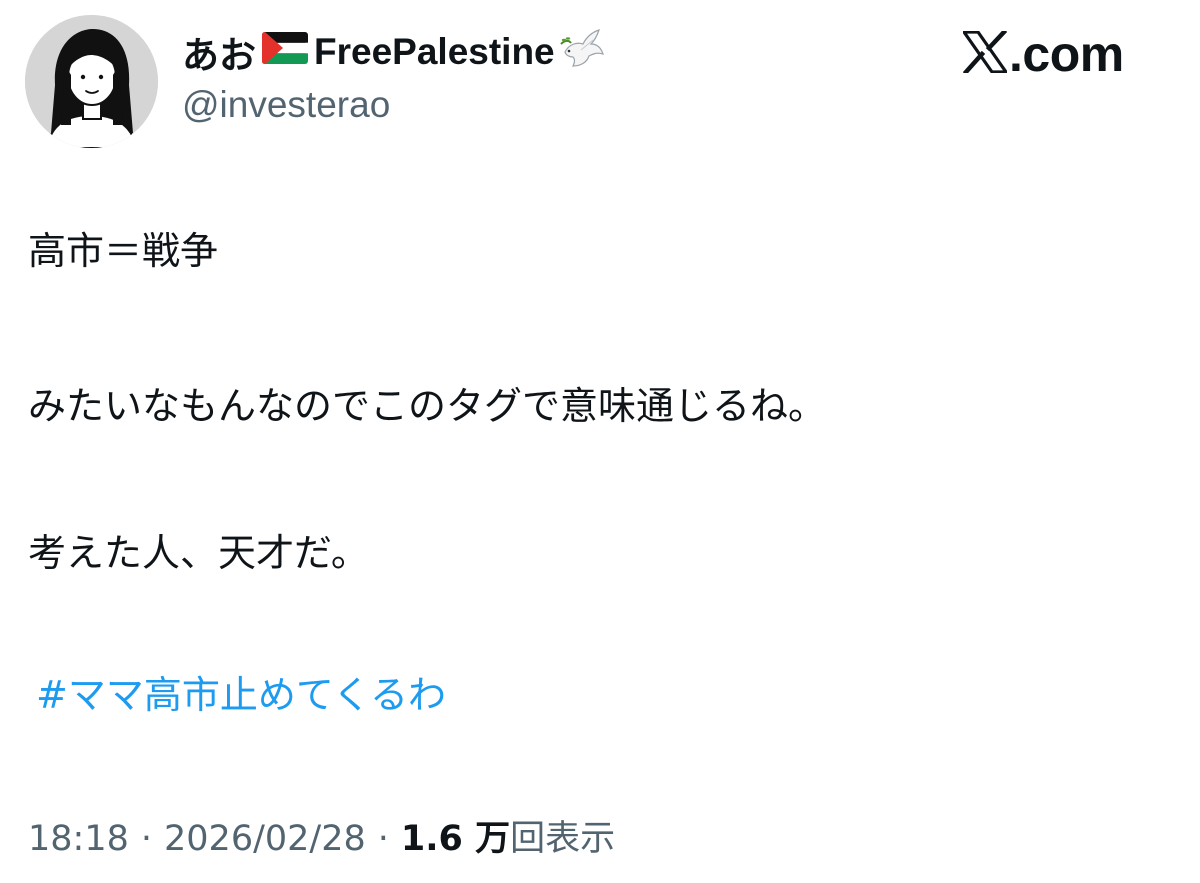  I want to click on display-name-text: あお, so click(219, 55).